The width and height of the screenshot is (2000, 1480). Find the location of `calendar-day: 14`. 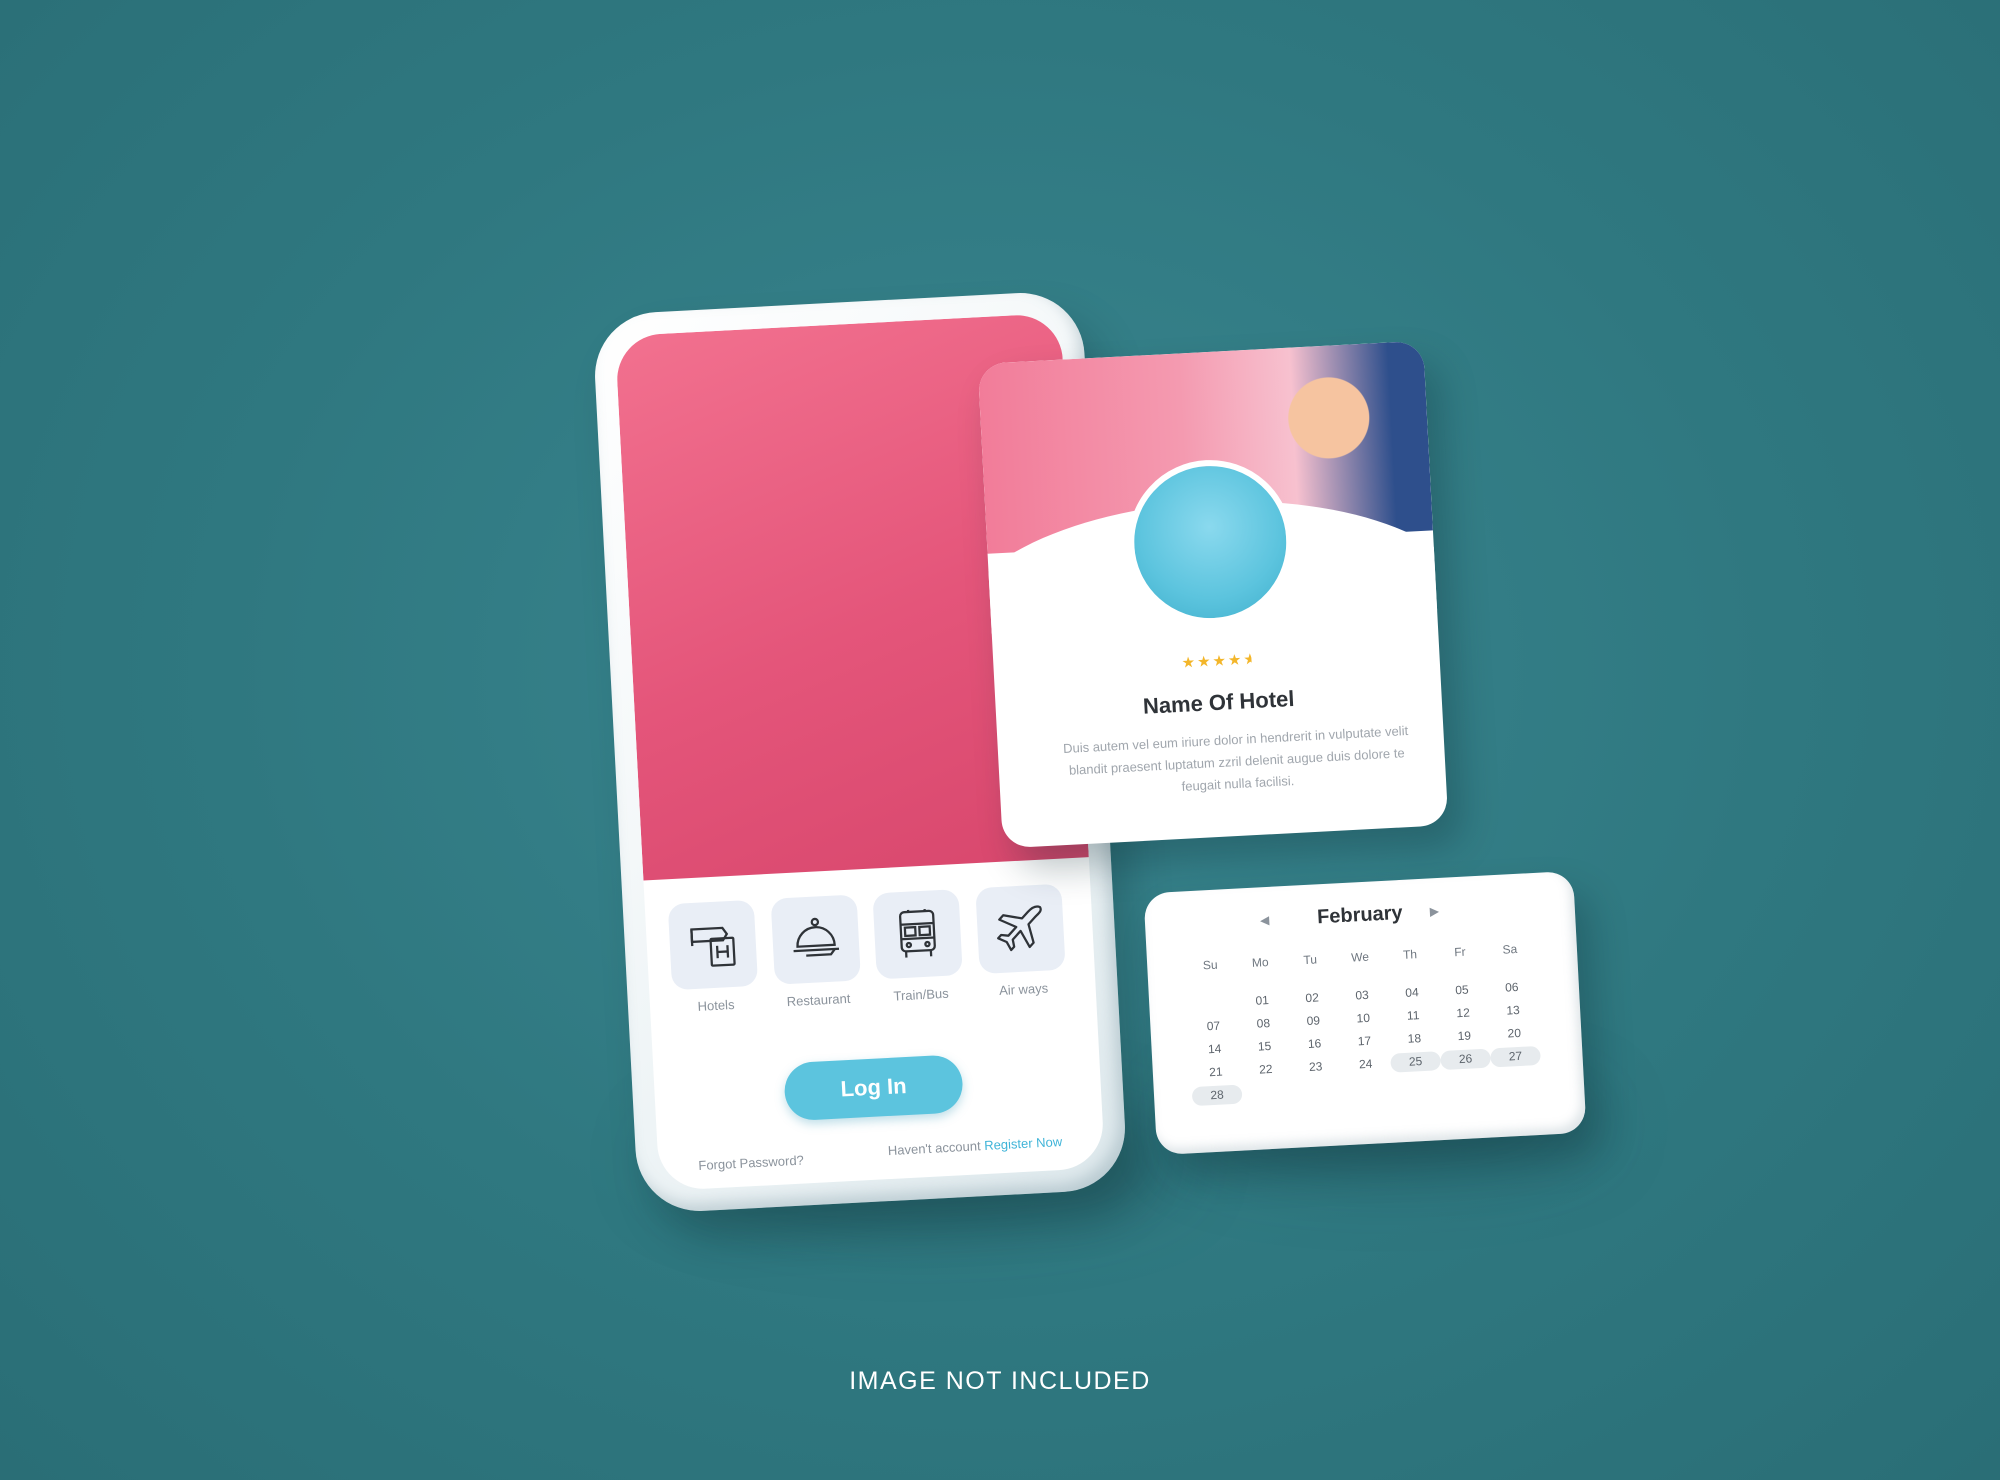

calendar-day: 14 is located at coordinates (1214, 1050).